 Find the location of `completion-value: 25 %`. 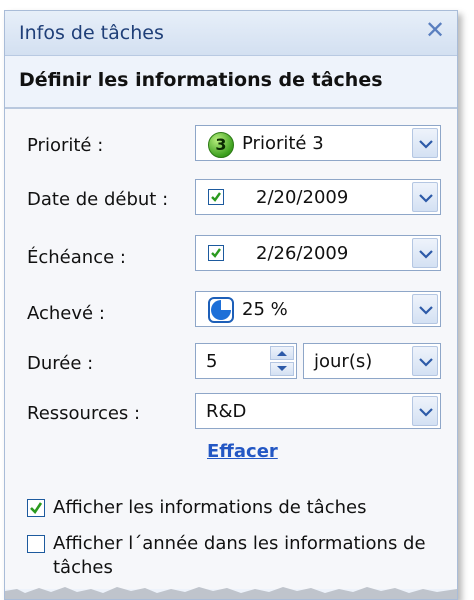

completion-value: 25 % is located at coordinates (265, 309).